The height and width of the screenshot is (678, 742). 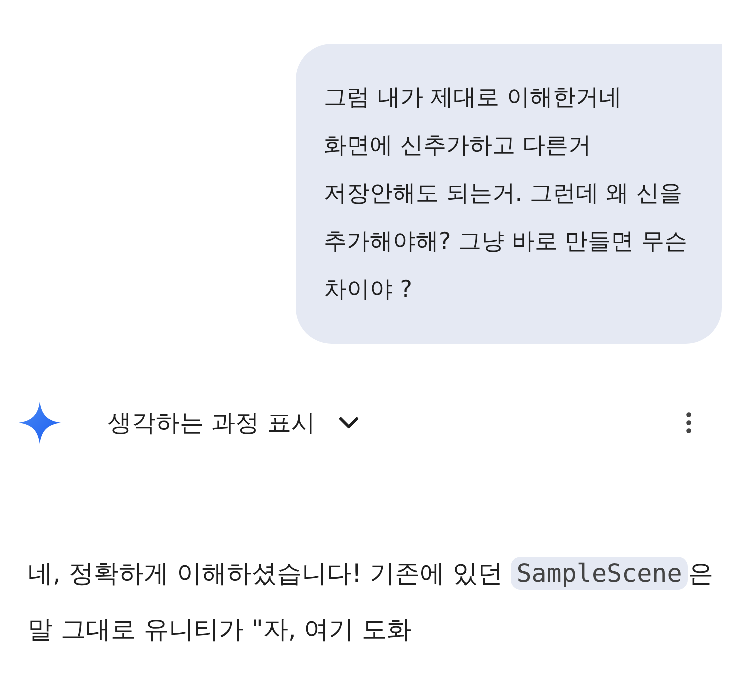 What do you see at coordinates (235, 423) in the screenshot?
I see `show-thinking-toggle: 생각하는 과정 표시` at bounding box center [235, 423].